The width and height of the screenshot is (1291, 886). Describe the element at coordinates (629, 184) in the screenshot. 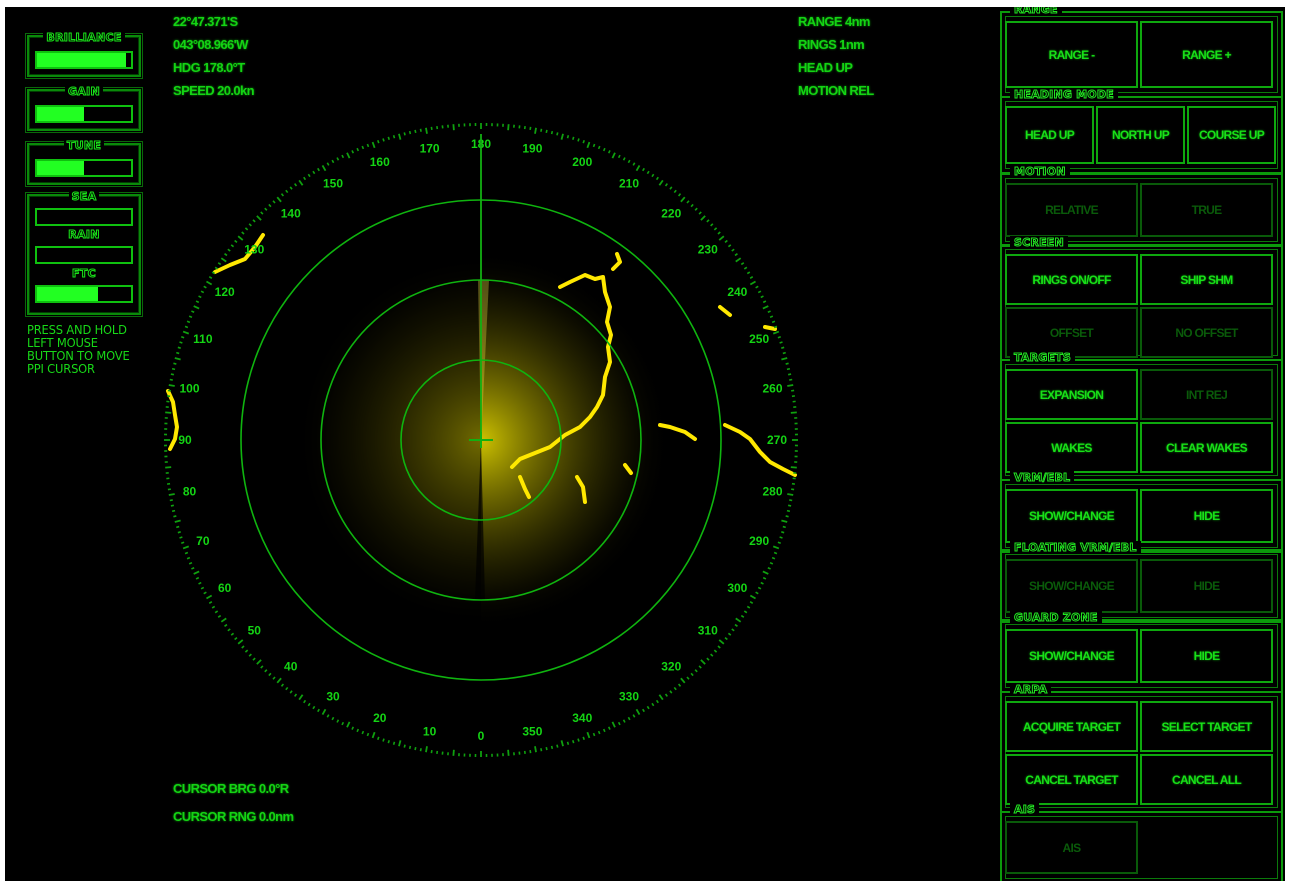

I see `bearing-label: 210` at that location.